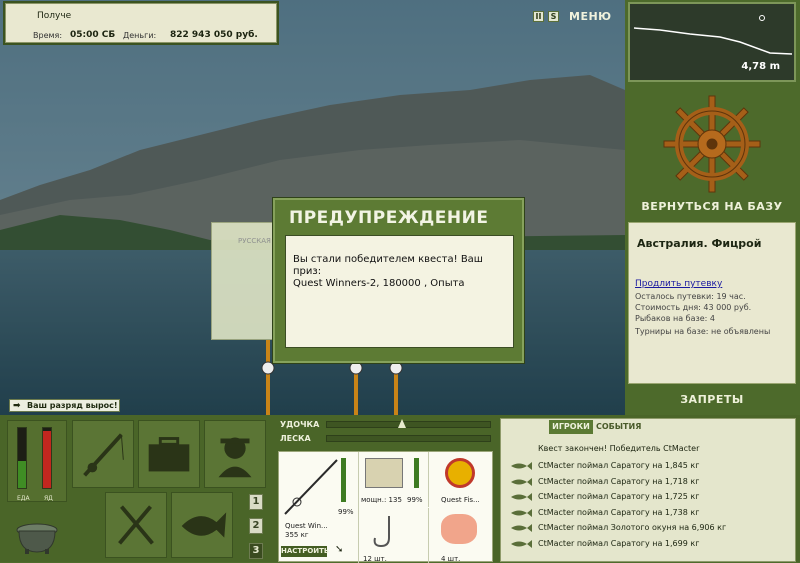 Image resolution: width=800 pixels, height=563 pixels. Describe the element at coordinates (415, 500) in the screenshot. I see `reel-condition: 99%` at that location.